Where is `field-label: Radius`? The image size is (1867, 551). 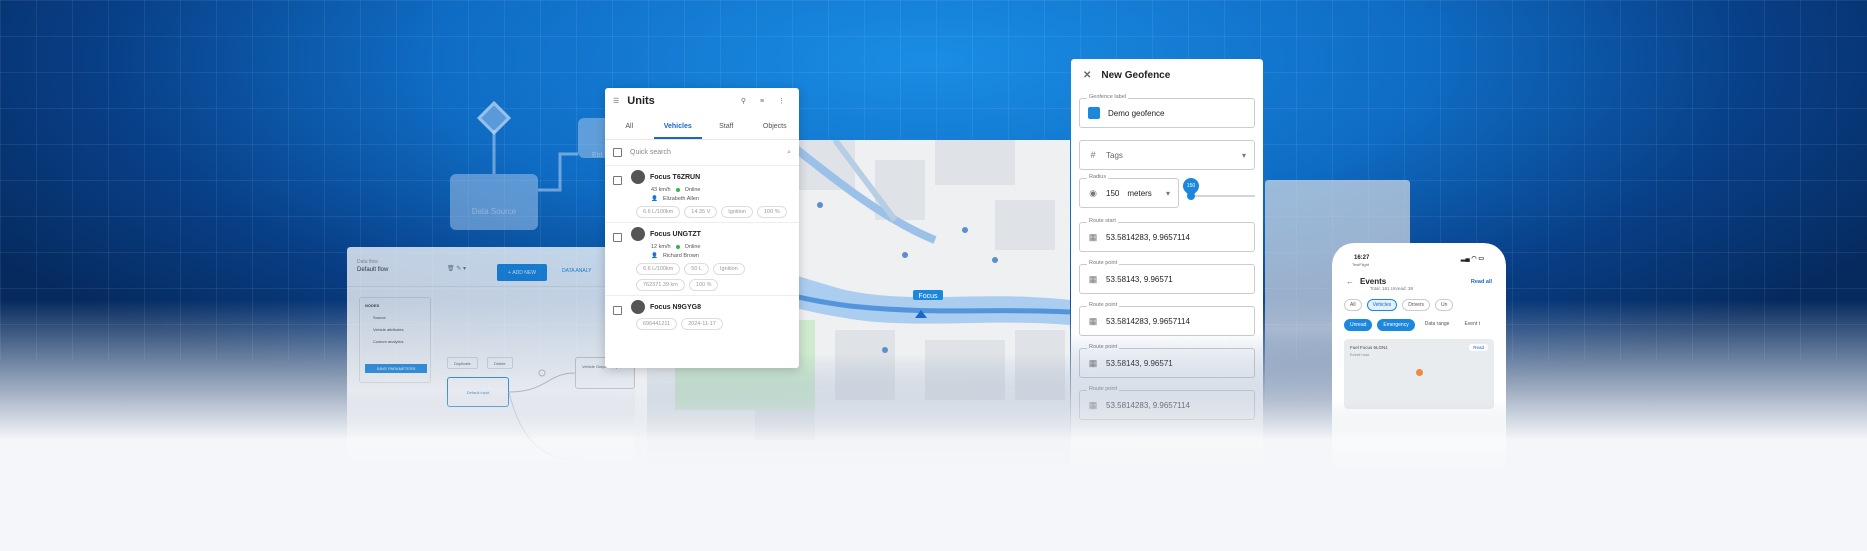 field-label: Radius is located at coordinates (1098, 177).